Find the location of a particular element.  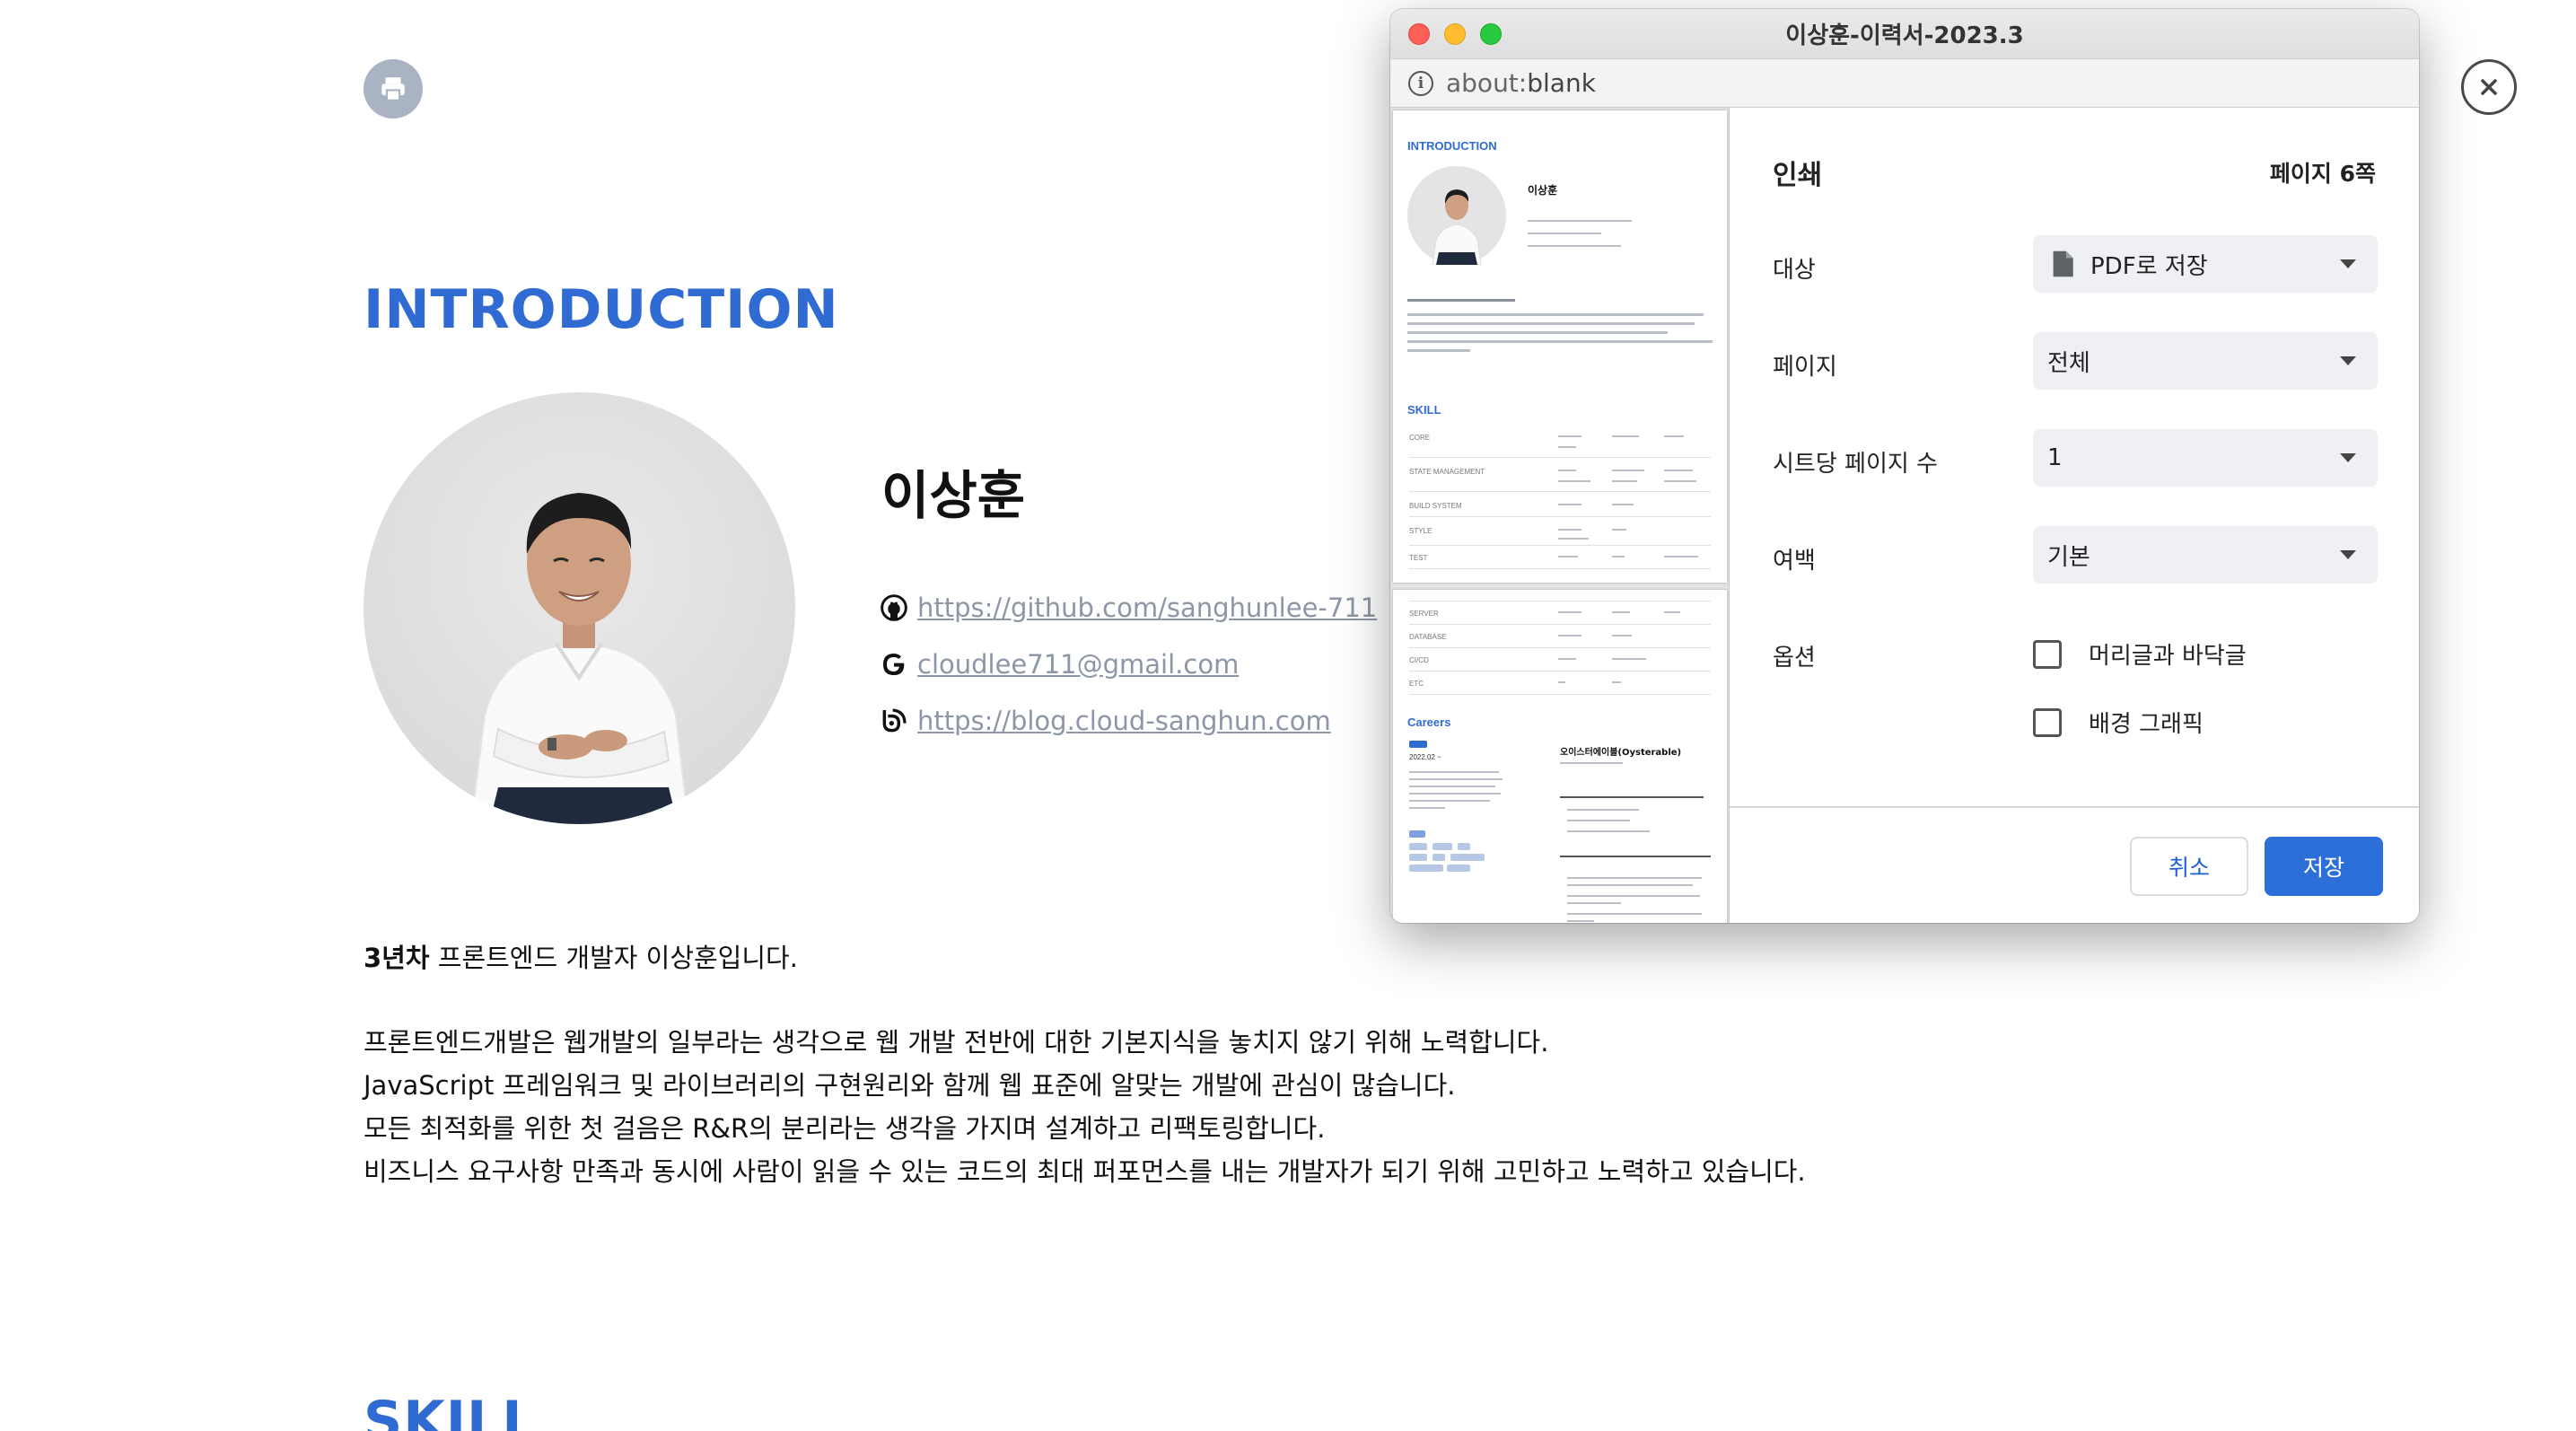

profile-photo is located at coordinates (579, 608).